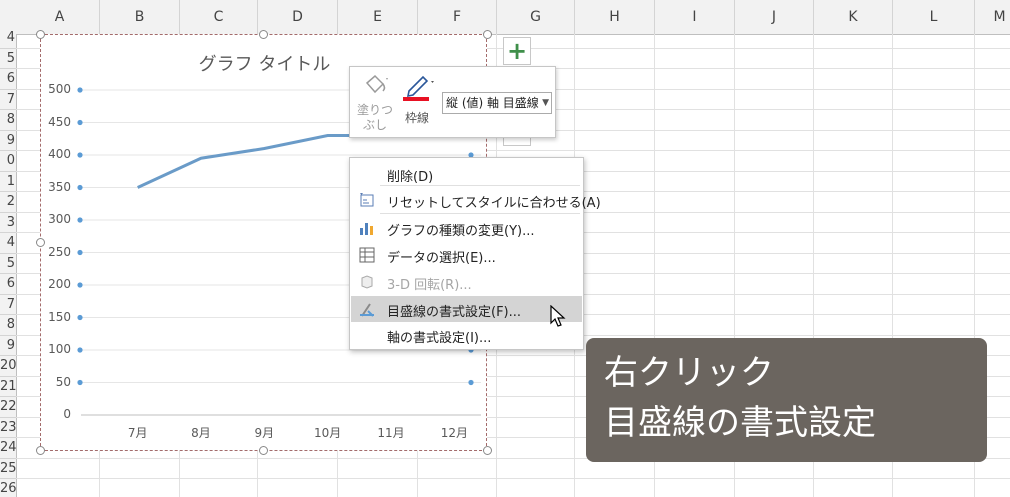 The height and width of the screenshot is (497, 1010). What do you see at coordinates (615, 17) in the screenshot?
I see `column-header-h: H` at bounding box center [615, 17].